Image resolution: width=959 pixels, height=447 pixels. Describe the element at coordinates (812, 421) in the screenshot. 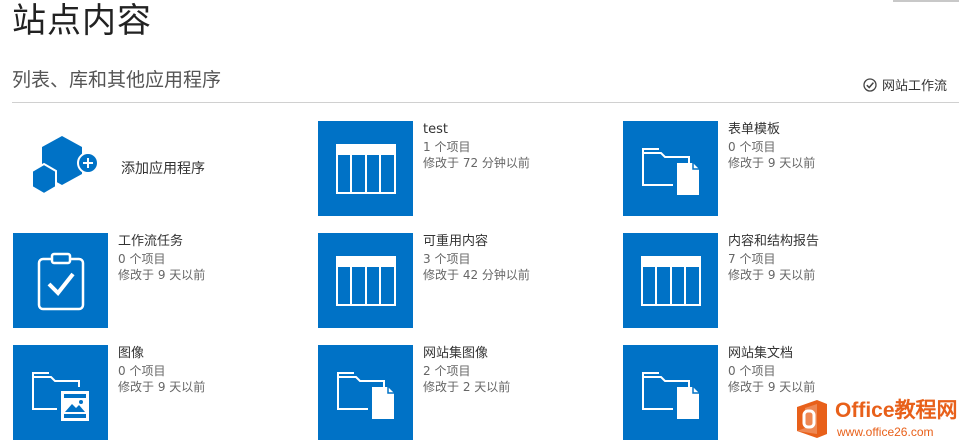

I see `office-logo-icon` at that location.